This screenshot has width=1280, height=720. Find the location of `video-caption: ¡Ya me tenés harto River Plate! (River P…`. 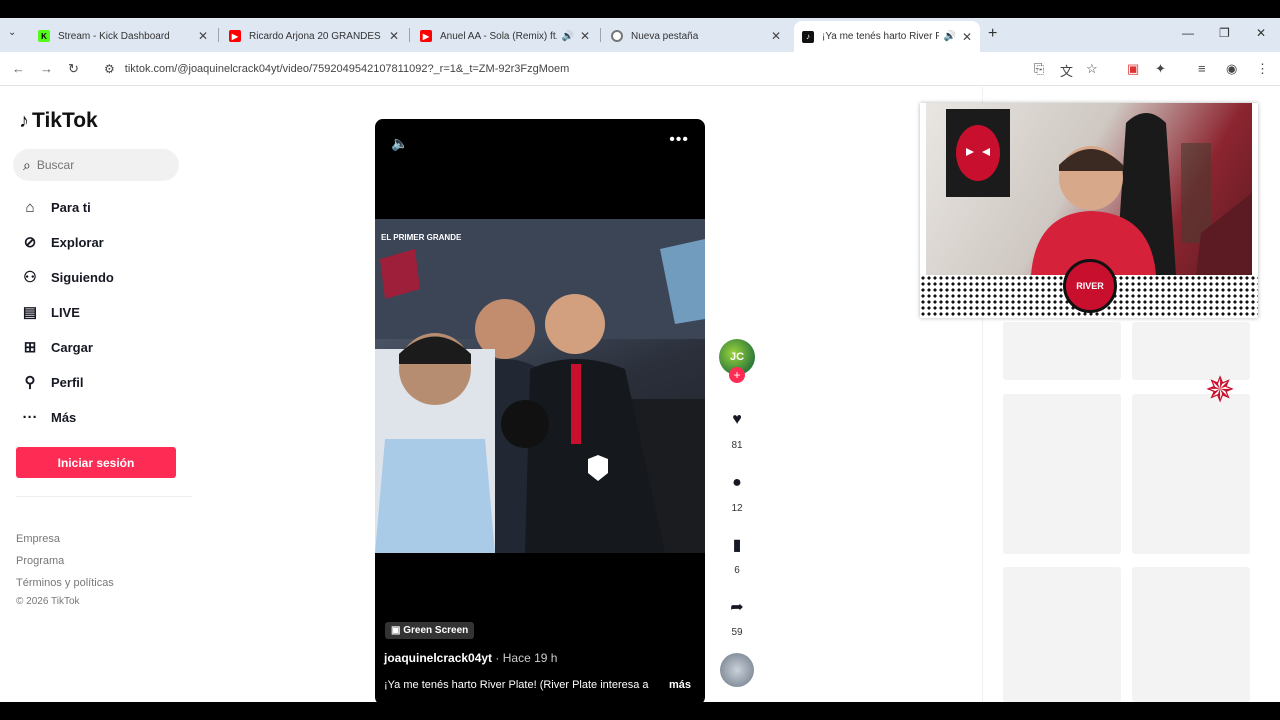

video-caption: ¡Ya me tenés harto River Plate! (River P… is located at coordinates (516, 685).